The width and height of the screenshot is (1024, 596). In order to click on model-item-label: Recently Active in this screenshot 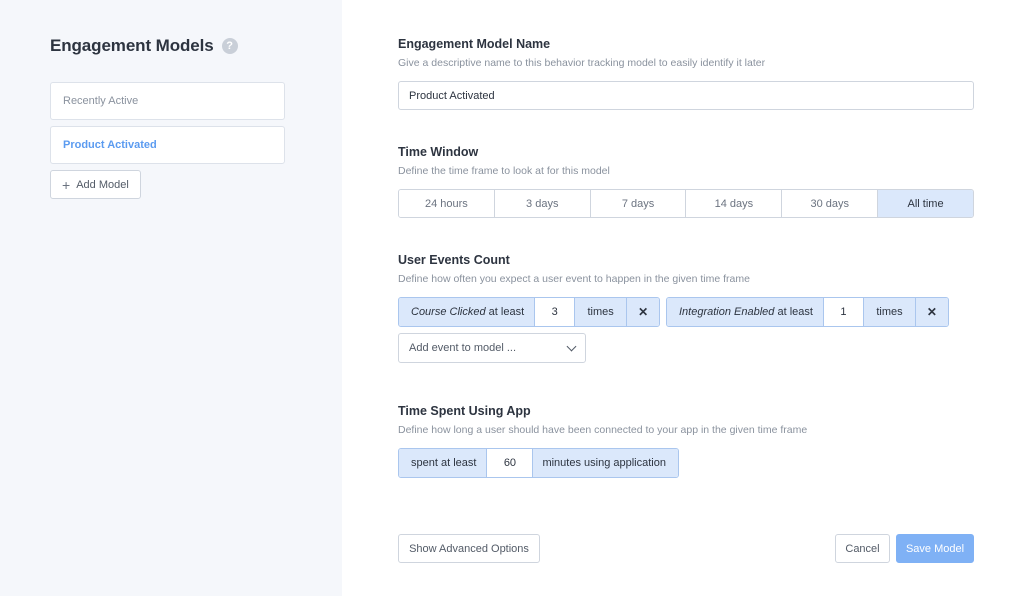, I will do `click(101, 101)`.